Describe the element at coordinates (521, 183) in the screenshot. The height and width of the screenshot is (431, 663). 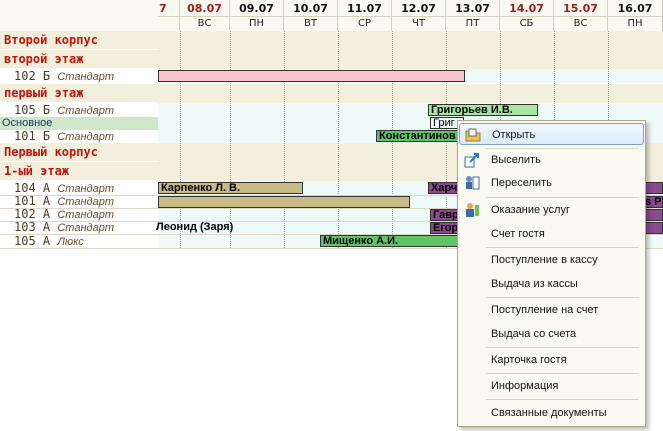
I see `menu-item-label: Переселить` at that location.